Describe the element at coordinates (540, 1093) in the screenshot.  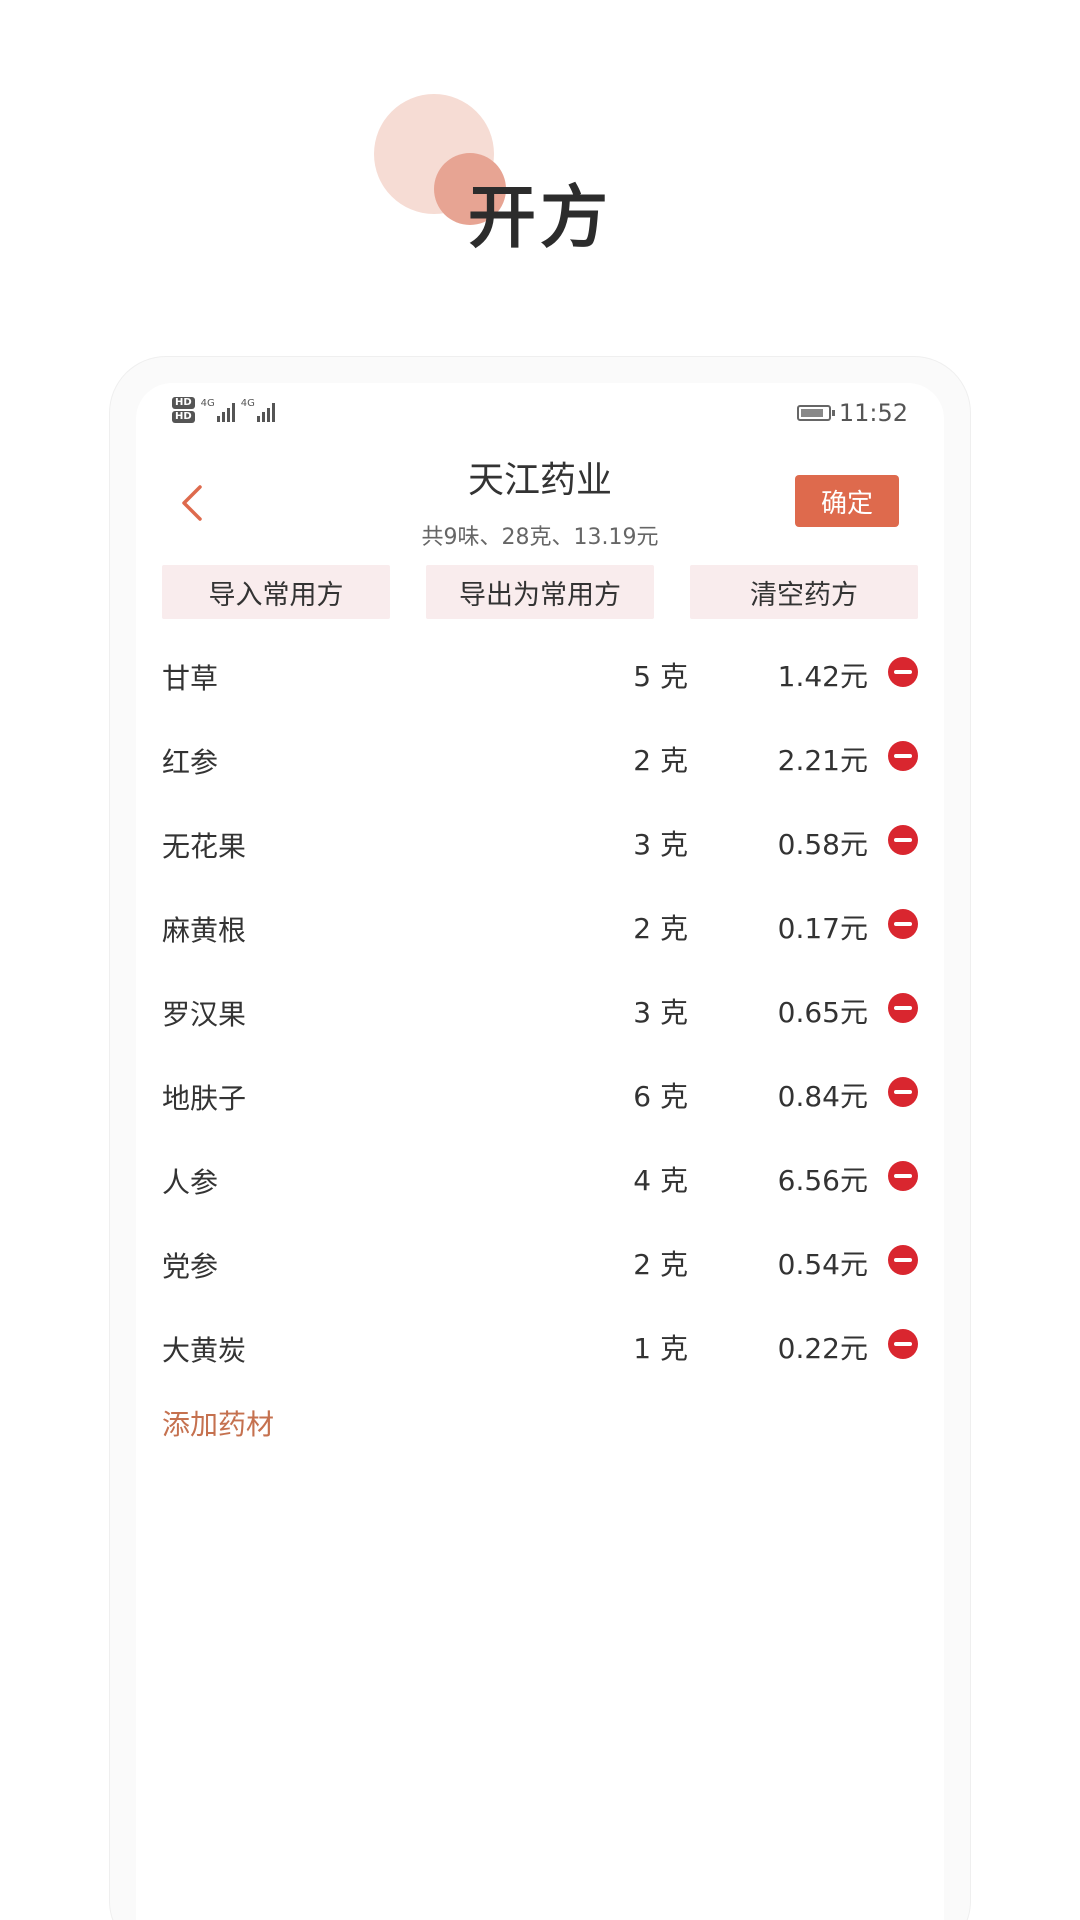
I see `list-item: 地肤子 6 克 0.84元` at that location.